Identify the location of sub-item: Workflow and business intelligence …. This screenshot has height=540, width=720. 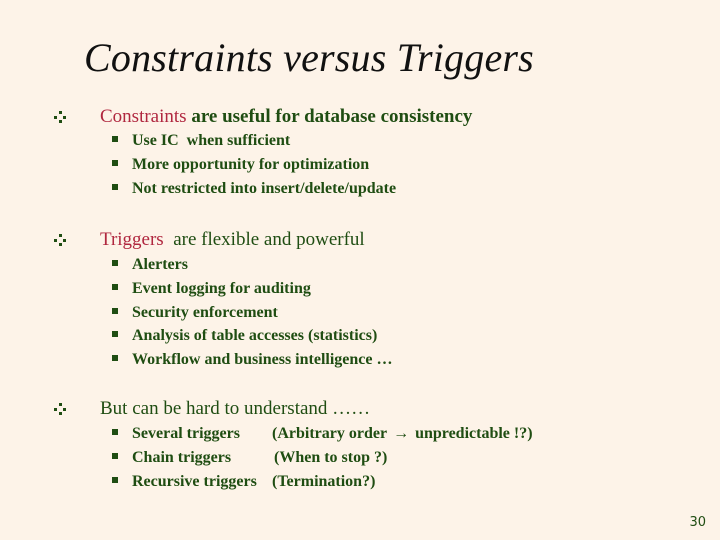
(252, 360).